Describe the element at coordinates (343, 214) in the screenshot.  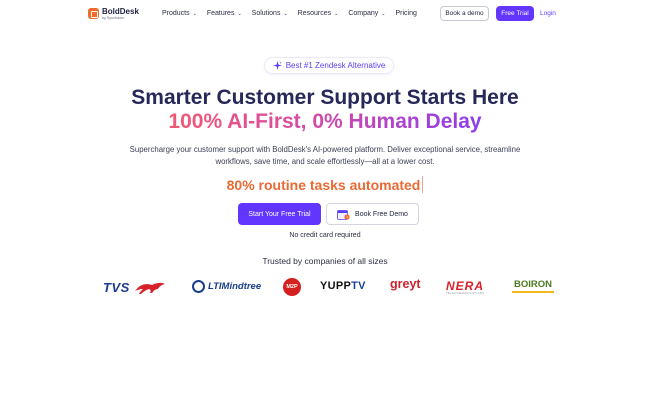
I see `calendar-icon` at that location.